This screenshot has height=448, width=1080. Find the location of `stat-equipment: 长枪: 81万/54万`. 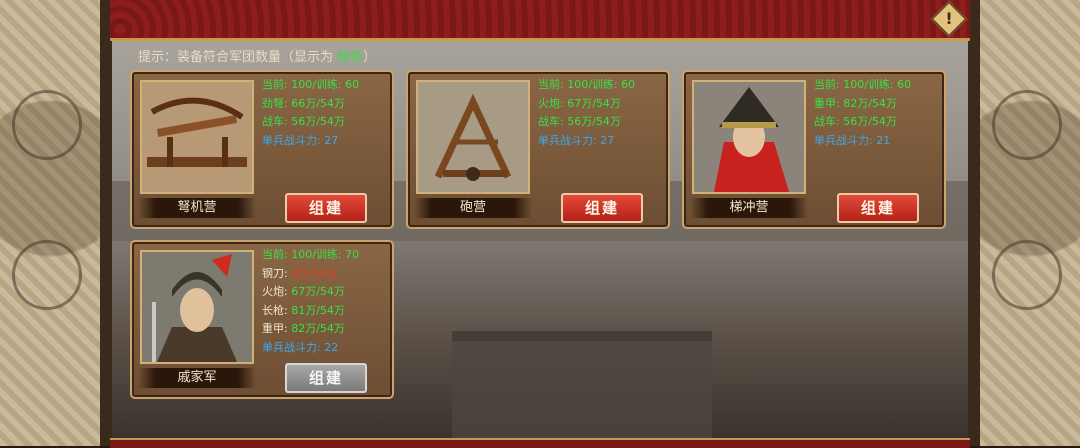

stat-equipment: 长枪: 81万/54万 is located at coordinates (310, 311).